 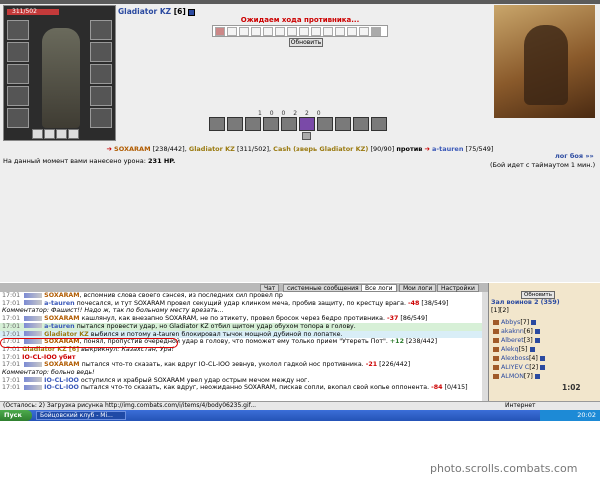 I want to click on highlight-circle, so click(x=89, y=343).